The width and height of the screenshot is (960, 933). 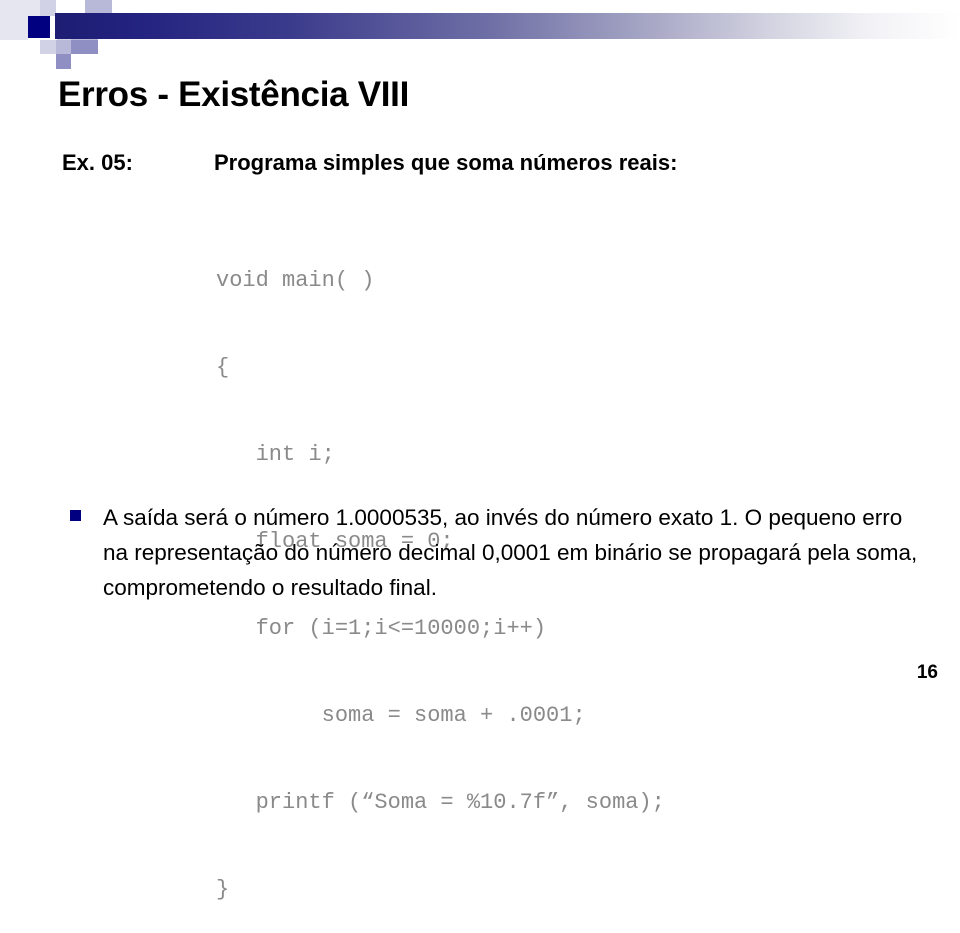 What do you see at coordinates (446, 162) in the screenshot?
I see `example-description: Programa simples que soma números reais:` at bounding box center [446, 162].